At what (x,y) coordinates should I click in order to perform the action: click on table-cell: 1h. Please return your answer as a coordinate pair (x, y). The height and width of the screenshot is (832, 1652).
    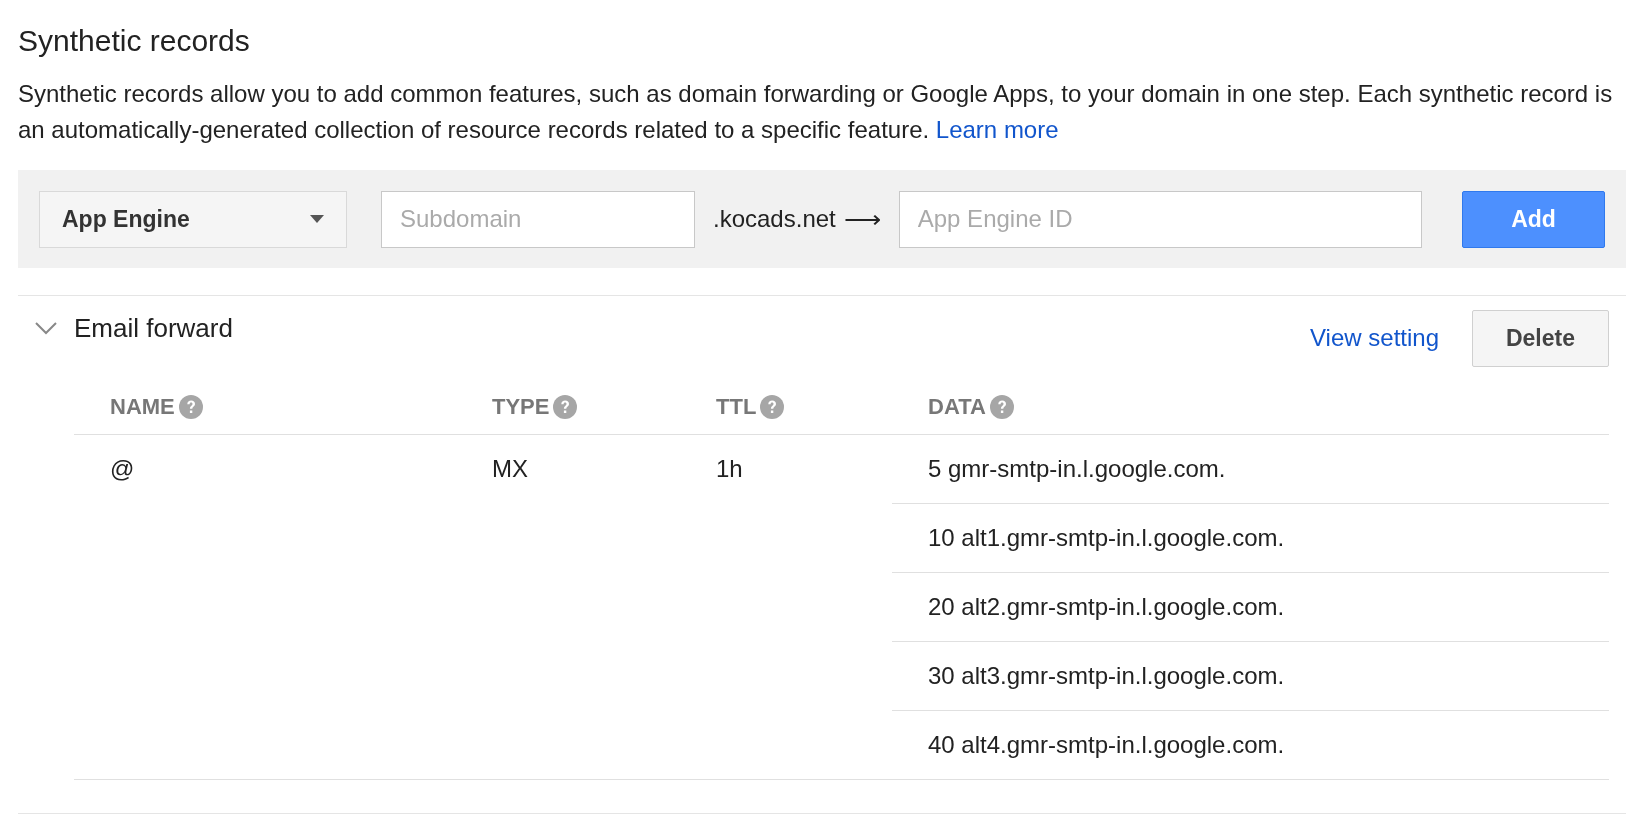
    Looking at the image, I should click on (729, 469).